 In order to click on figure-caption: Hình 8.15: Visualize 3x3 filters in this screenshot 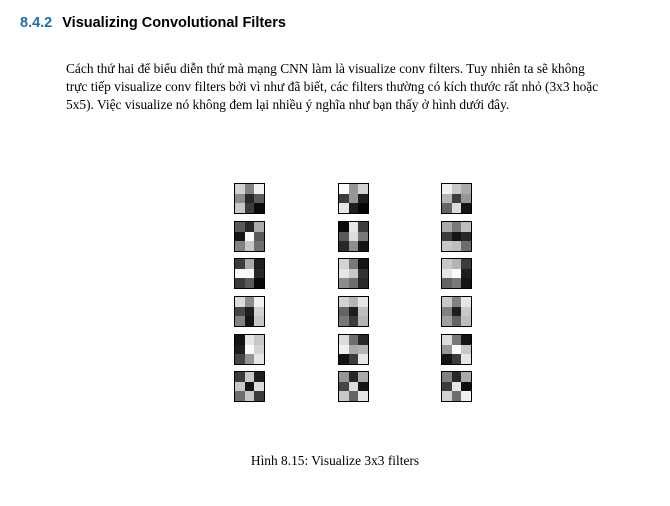, I will do `click(335, 460)`.